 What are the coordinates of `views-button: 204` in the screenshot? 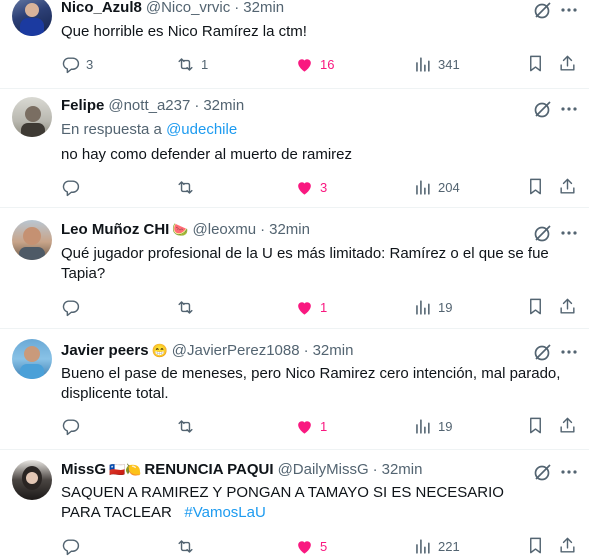 It's located at (436, 187).